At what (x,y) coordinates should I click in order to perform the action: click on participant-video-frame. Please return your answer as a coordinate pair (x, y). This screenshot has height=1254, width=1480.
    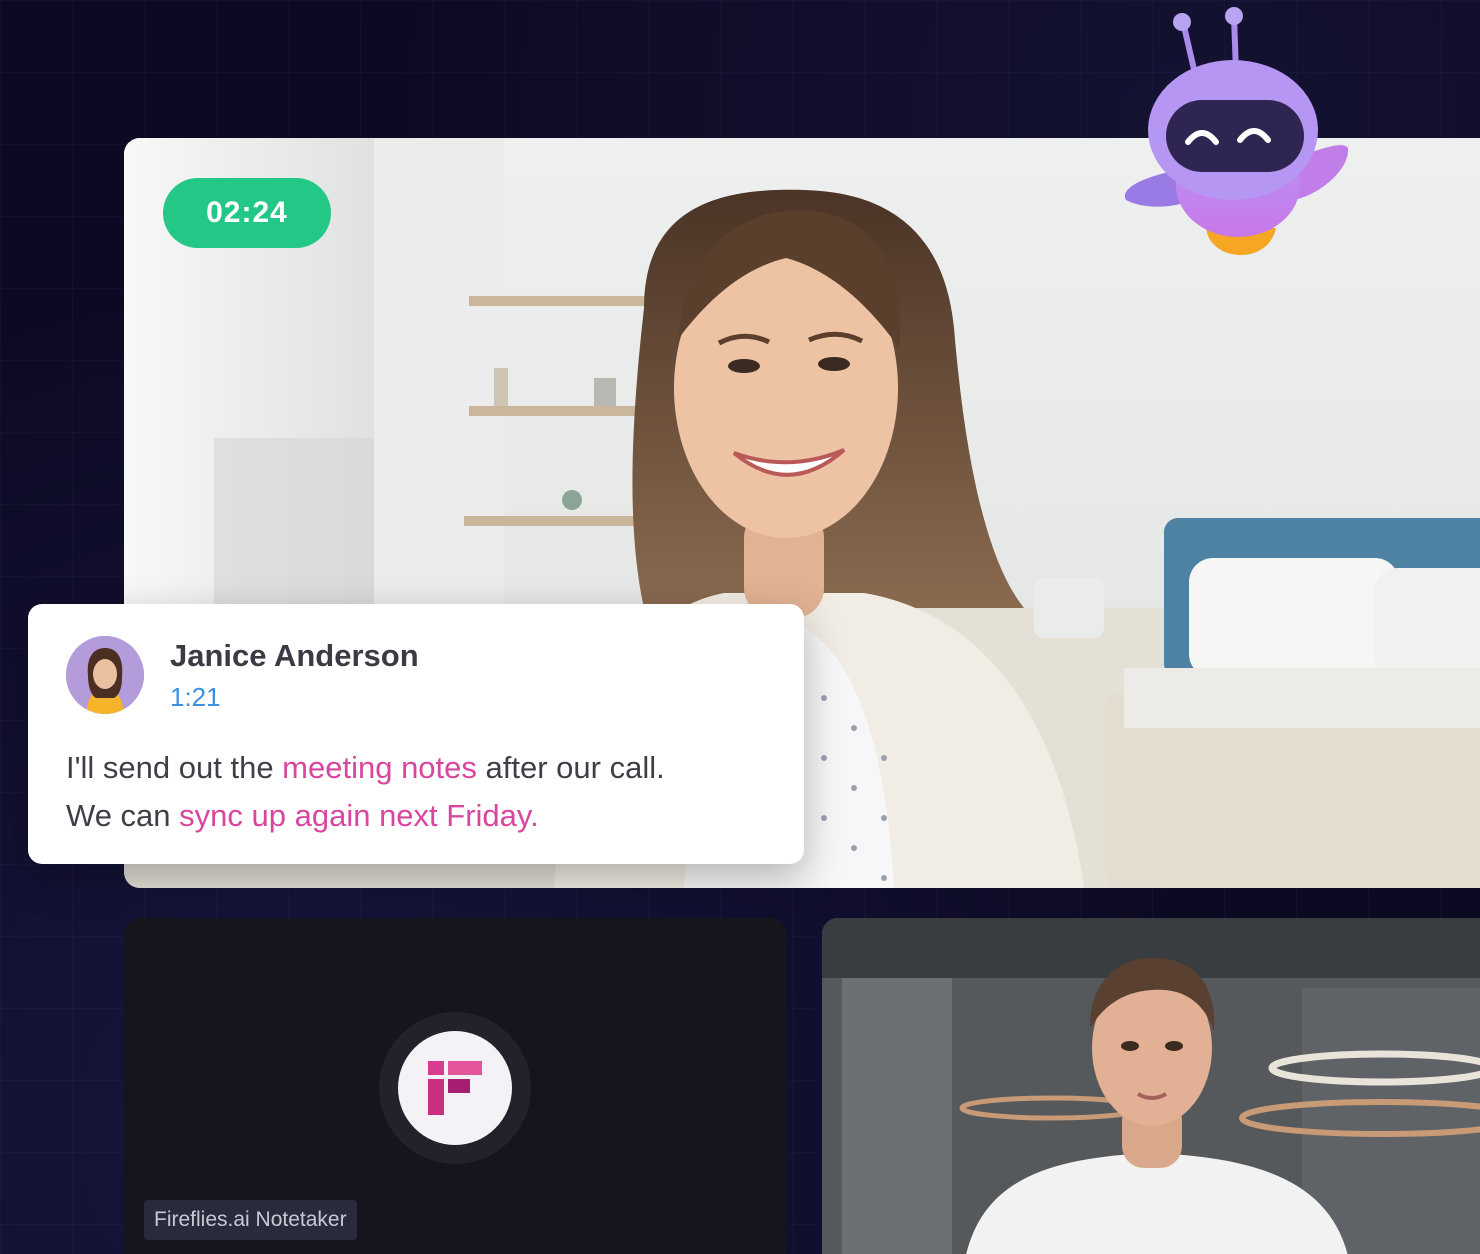
    Looking at the image, I should click on (1151, 1086).